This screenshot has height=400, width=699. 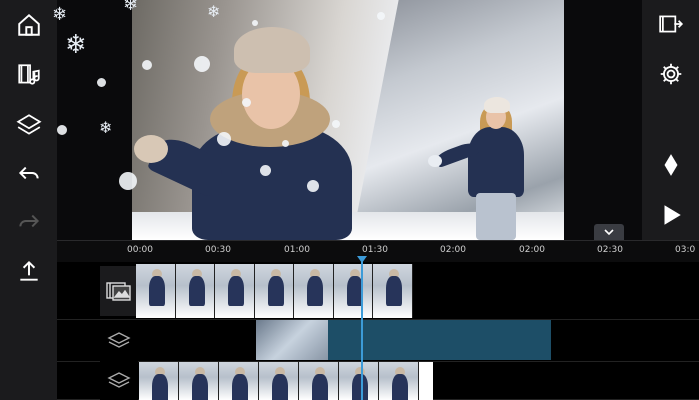 What do you see at coordinates (297, 250) in the screenshot?
I see `tick-label: 01:00` at bounding box center [297, 250].